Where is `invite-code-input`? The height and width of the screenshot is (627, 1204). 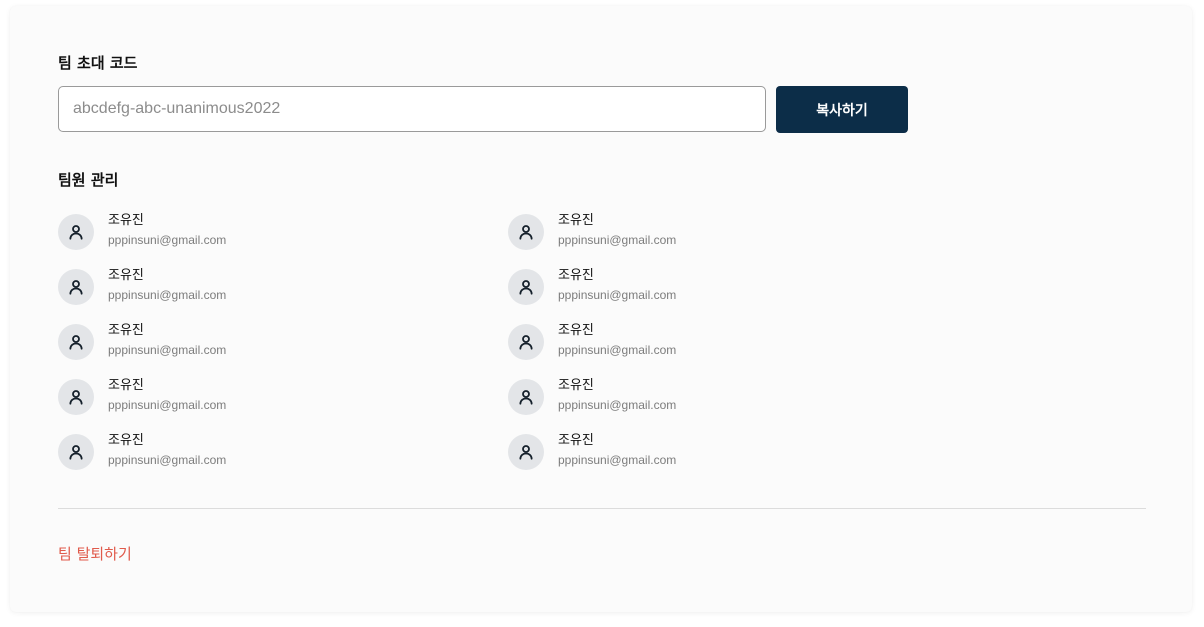 invite-code-input is located at coordinates (412, 109).